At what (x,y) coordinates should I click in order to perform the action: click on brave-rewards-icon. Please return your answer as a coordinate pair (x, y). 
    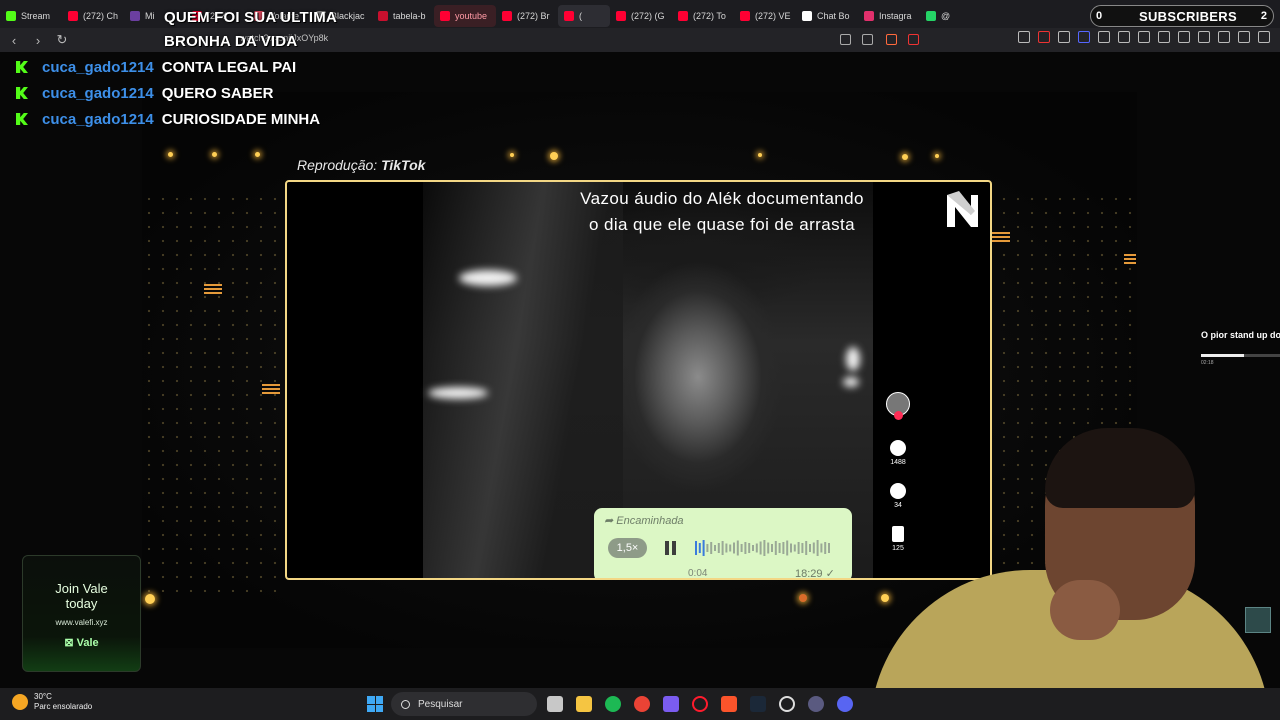
    Looking at the image, I should click on (913, 39).